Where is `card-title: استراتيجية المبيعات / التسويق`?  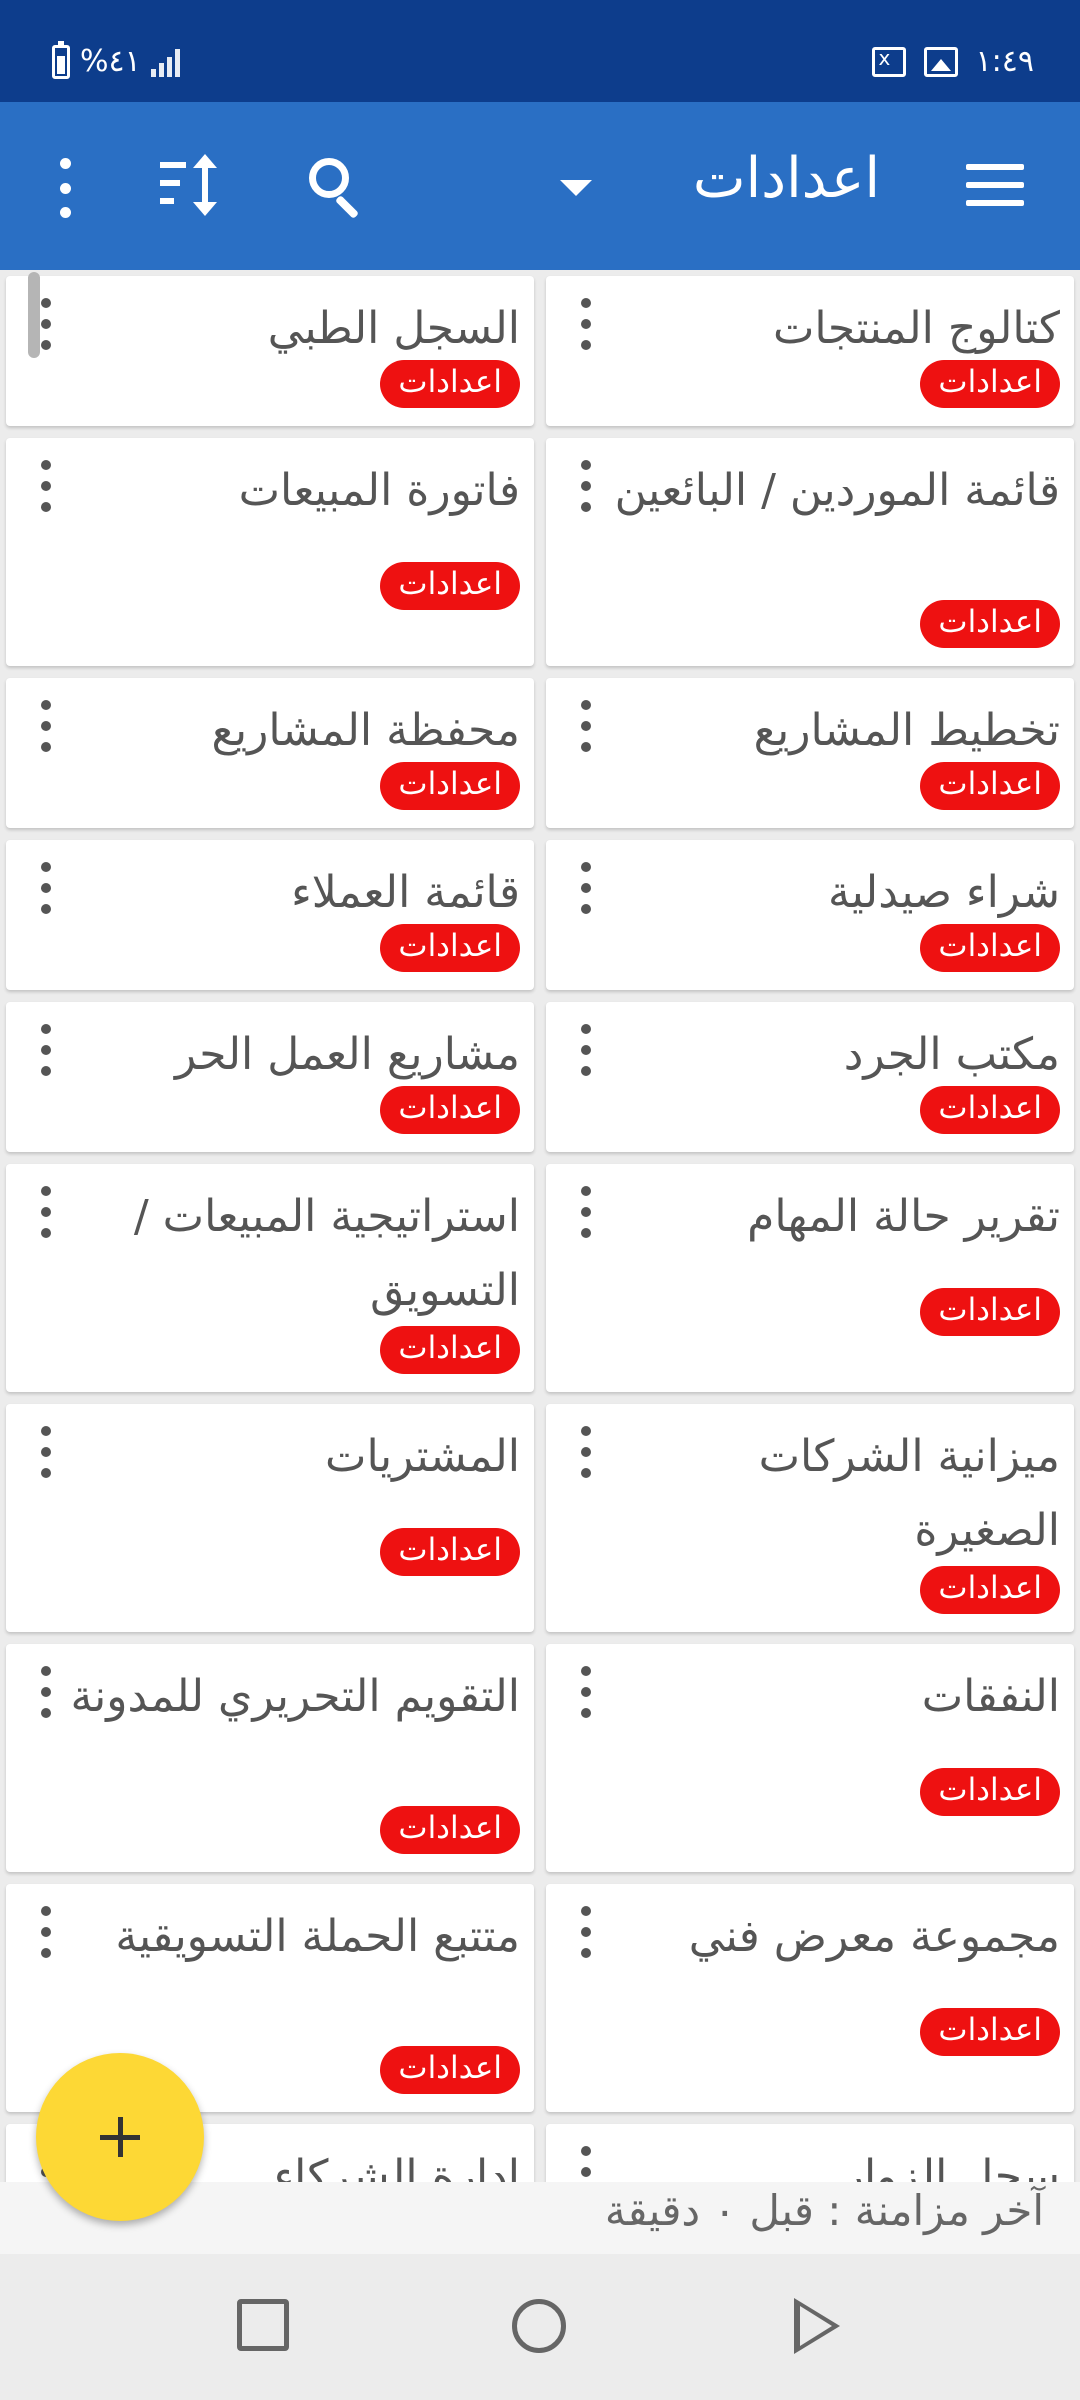
card-title: استراتيجية المبيعات / التسويق is located at coordinates (326, 1253).